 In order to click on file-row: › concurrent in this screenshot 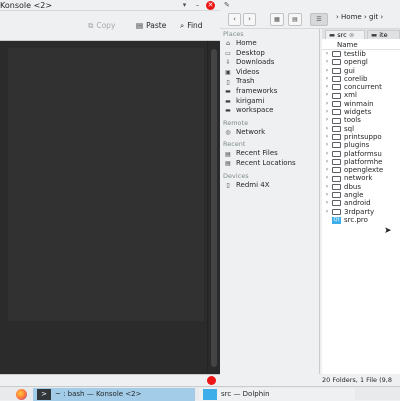, I will do `click(361, 87)`.